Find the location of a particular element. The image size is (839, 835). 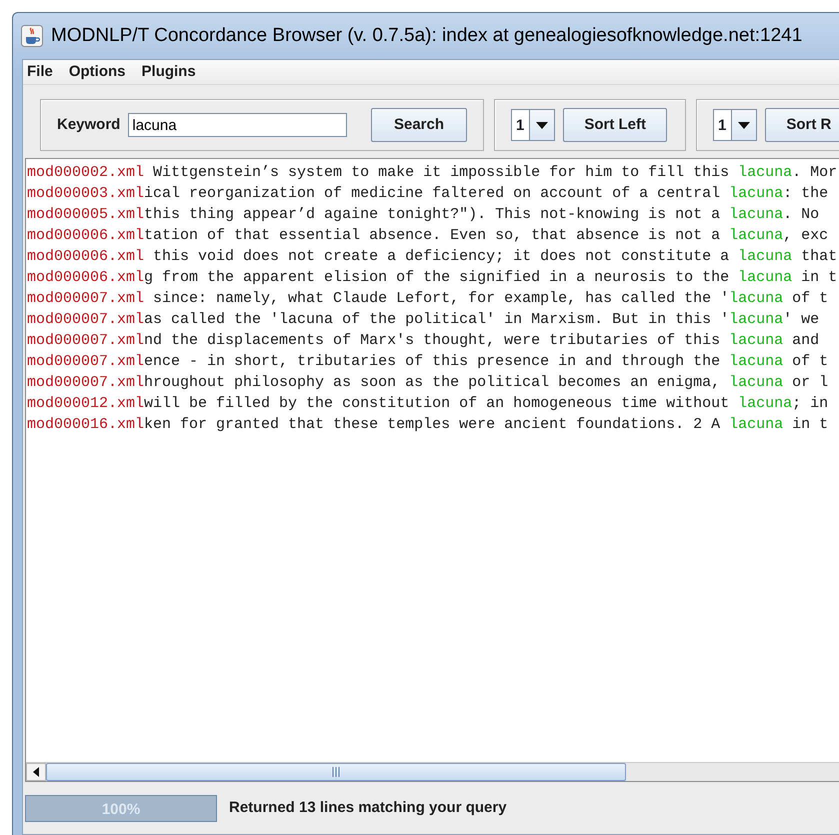

right-context: , exc is located at coordinates (805, 236).